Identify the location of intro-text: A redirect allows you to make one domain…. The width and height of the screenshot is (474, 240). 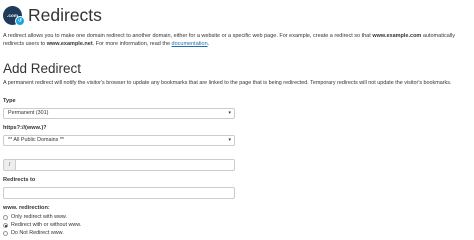
(237, 40).